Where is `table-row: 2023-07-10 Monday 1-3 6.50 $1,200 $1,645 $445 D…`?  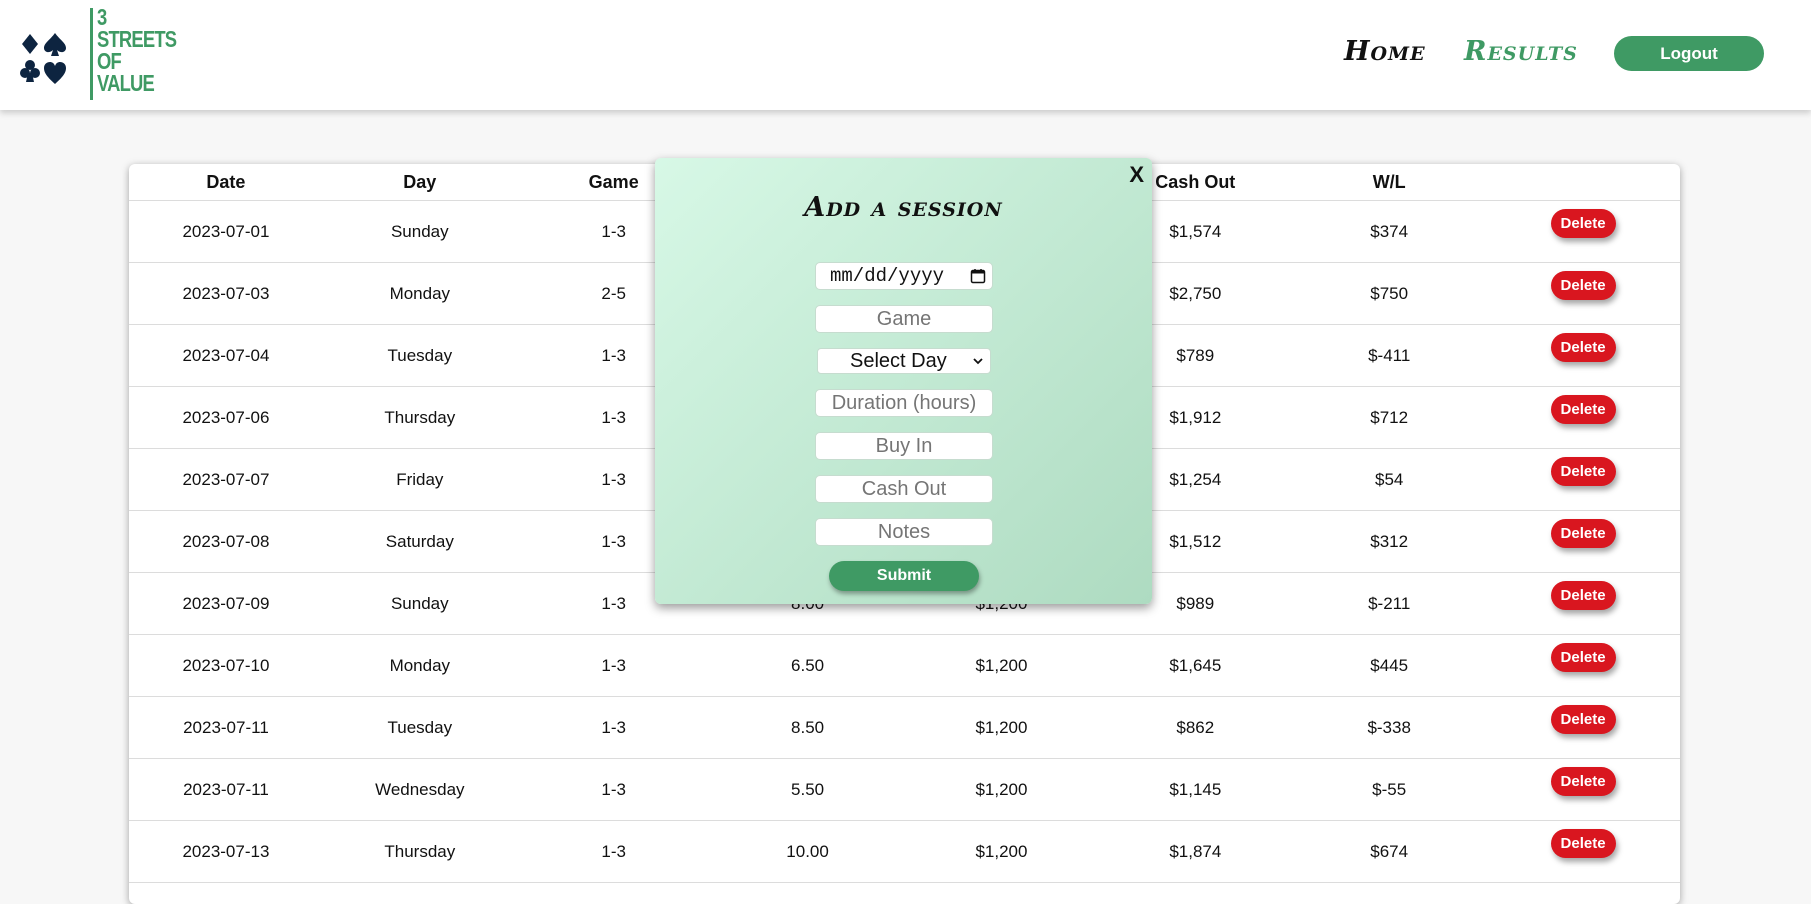 table-row: 2023-07-10 Monday 1-3 6.50 $1,200 $1,645 $445 D… is located at coordinates (904, 665).